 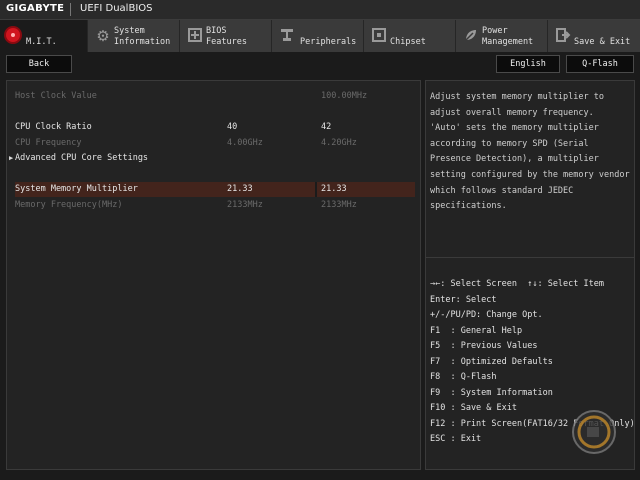 What do you see at coordinates (600, 64) in the screenshot?
I see `qflash-button: Q-Flash` at bounding box center [600, 64].